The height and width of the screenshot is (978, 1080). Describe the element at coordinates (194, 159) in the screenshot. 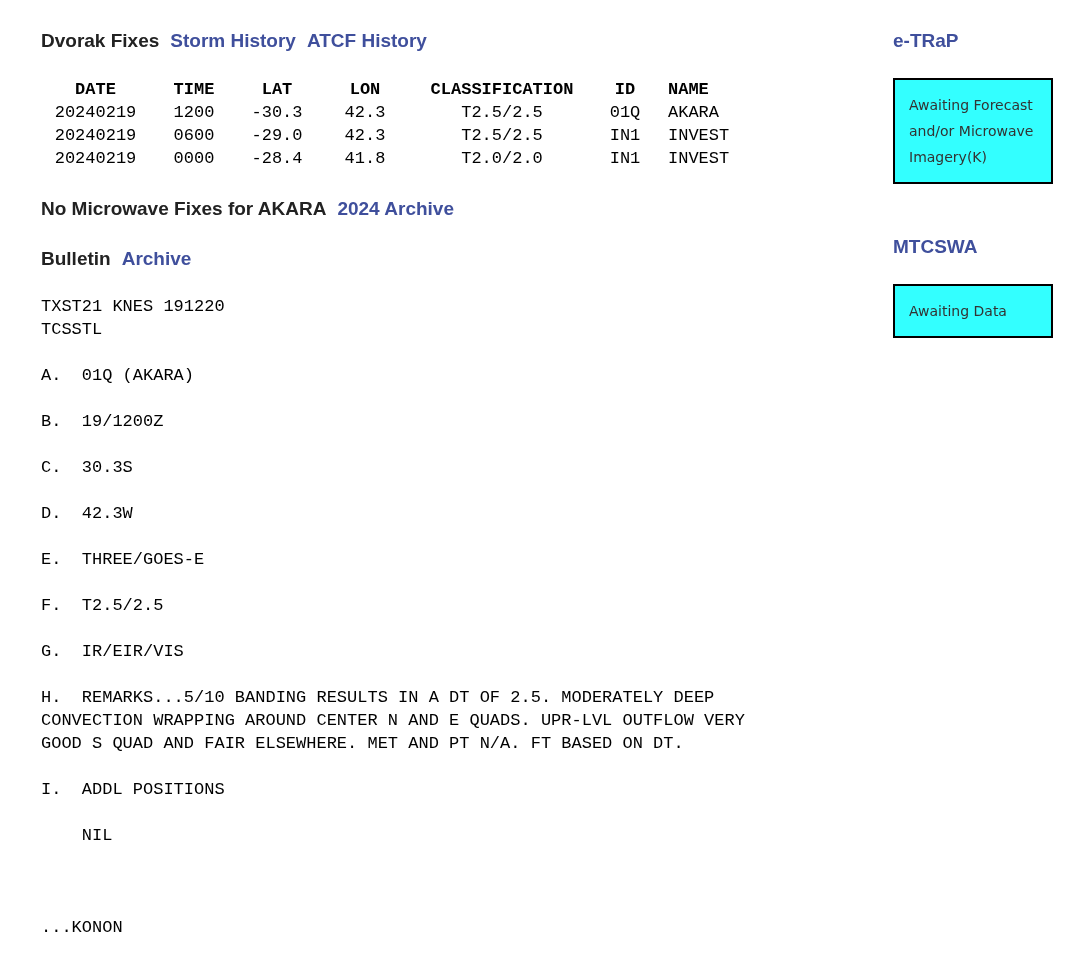

I see `table-cell-text: 0000` at that location.